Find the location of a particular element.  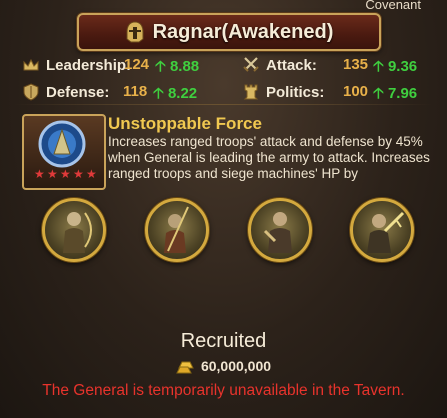

defense-label: Defense: is located at coordinates (78, 92).